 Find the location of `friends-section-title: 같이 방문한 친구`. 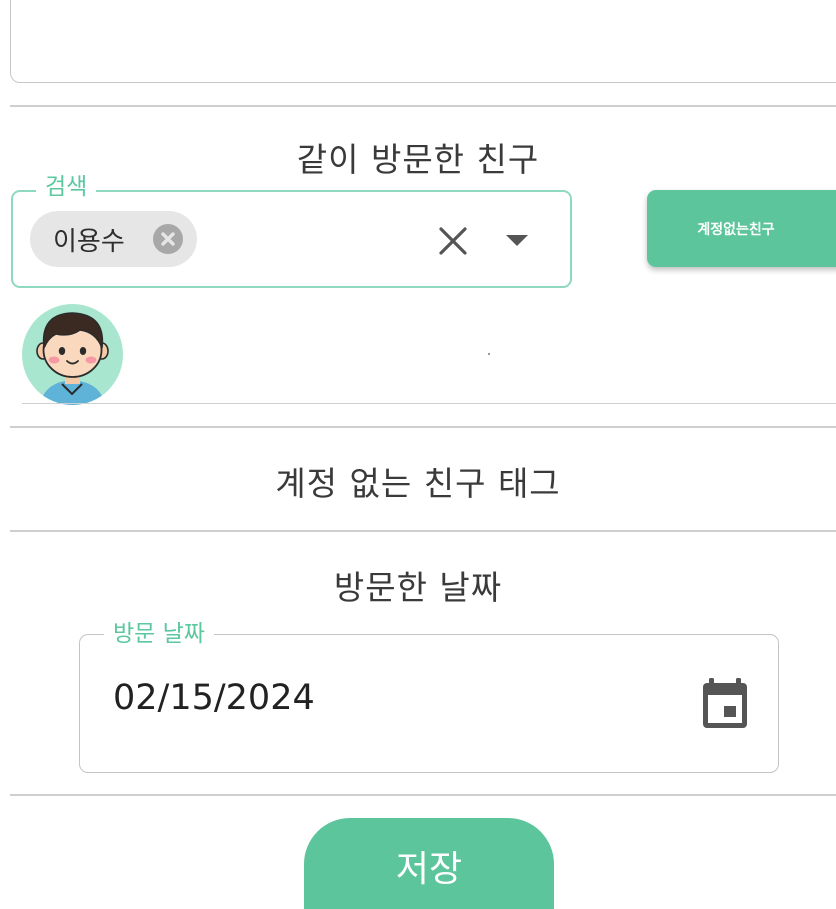

friends-section-title: 같이 방문한 친구 is located at coordinates (418, 159).